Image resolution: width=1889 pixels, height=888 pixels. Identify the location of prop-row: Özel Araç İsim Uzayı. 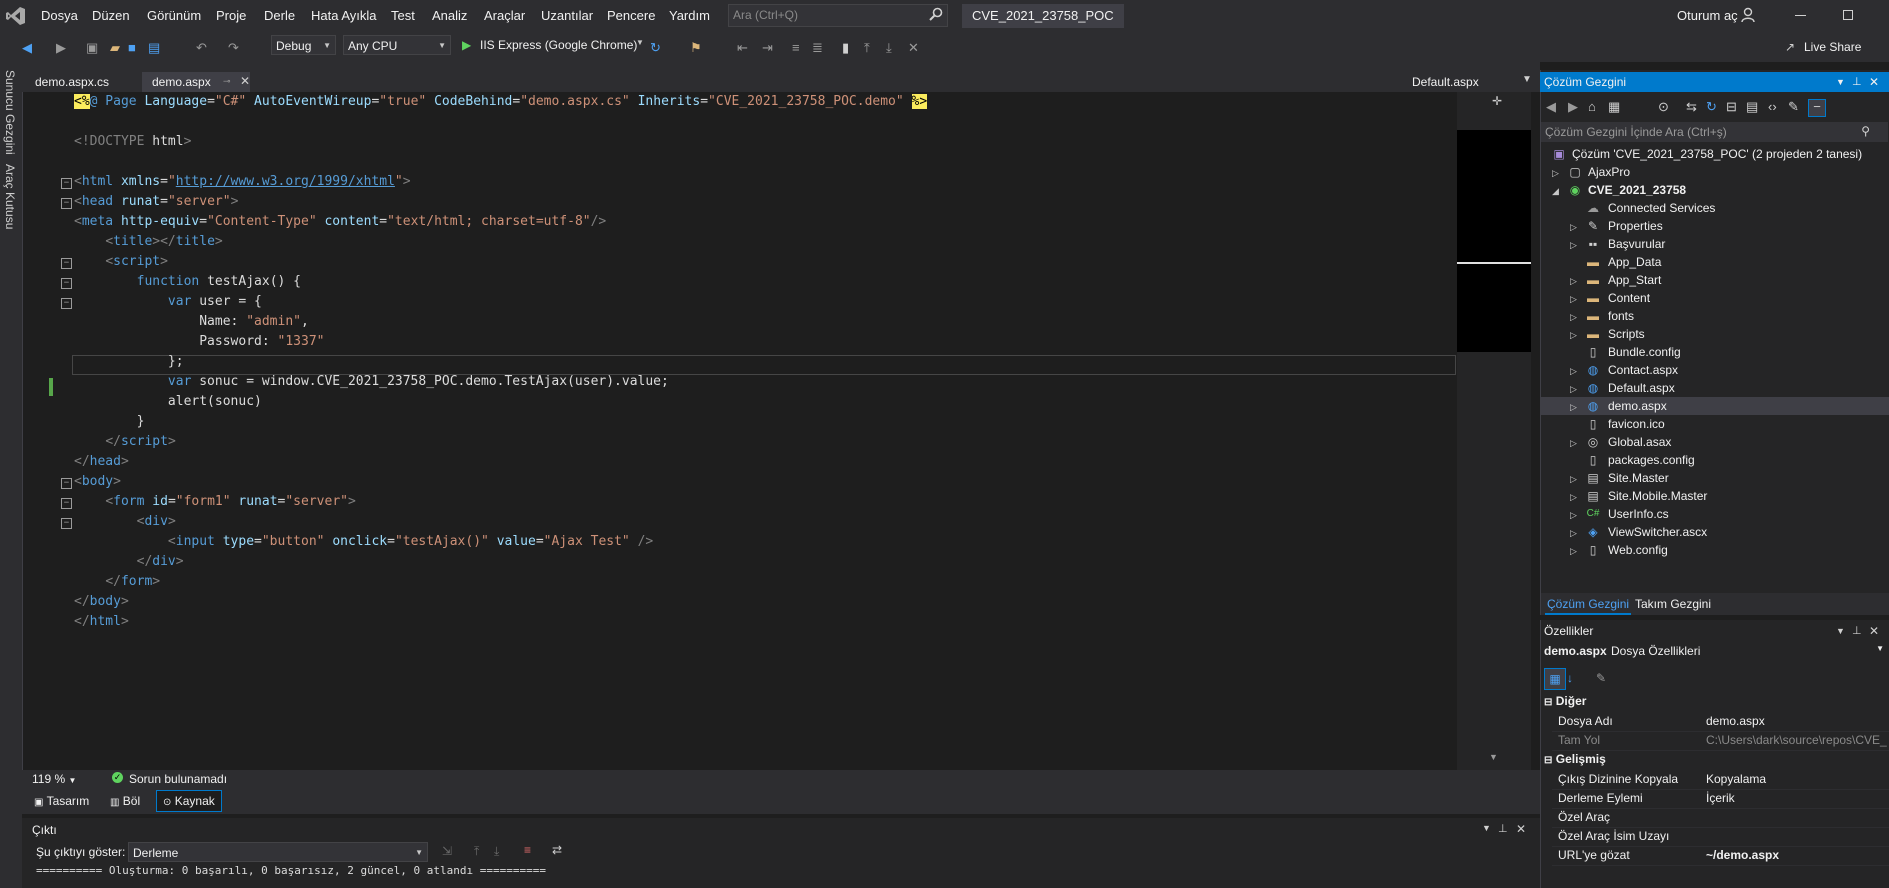
(1720, 837).